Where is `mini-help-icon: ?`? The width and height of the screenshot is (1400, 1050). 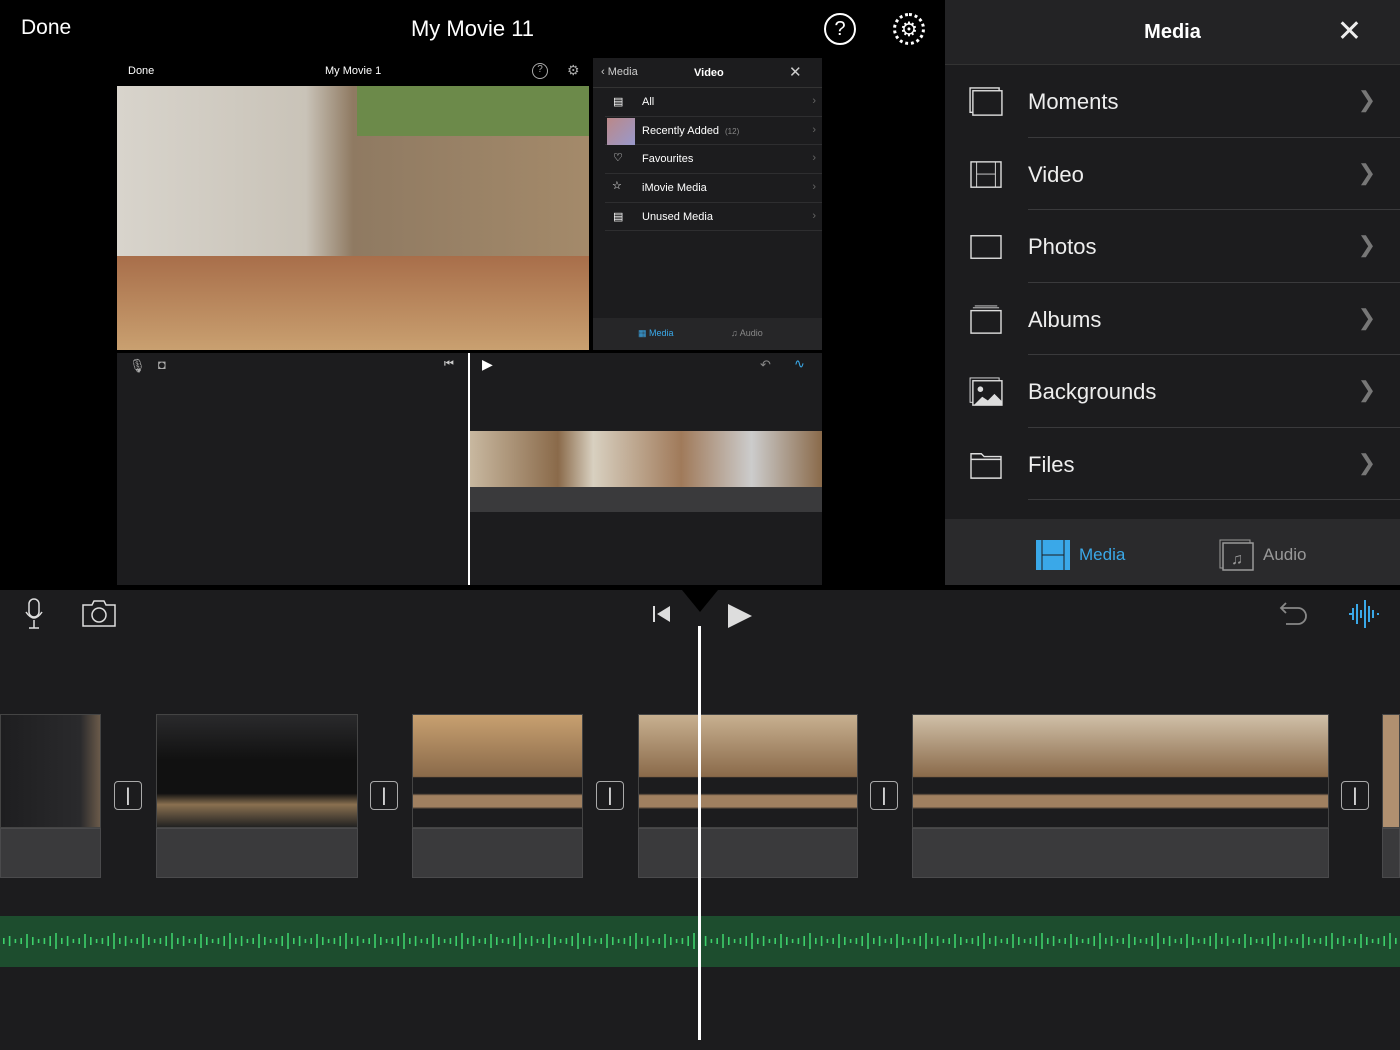 mini-help-icon: ? is located at coordinates (540, 71).